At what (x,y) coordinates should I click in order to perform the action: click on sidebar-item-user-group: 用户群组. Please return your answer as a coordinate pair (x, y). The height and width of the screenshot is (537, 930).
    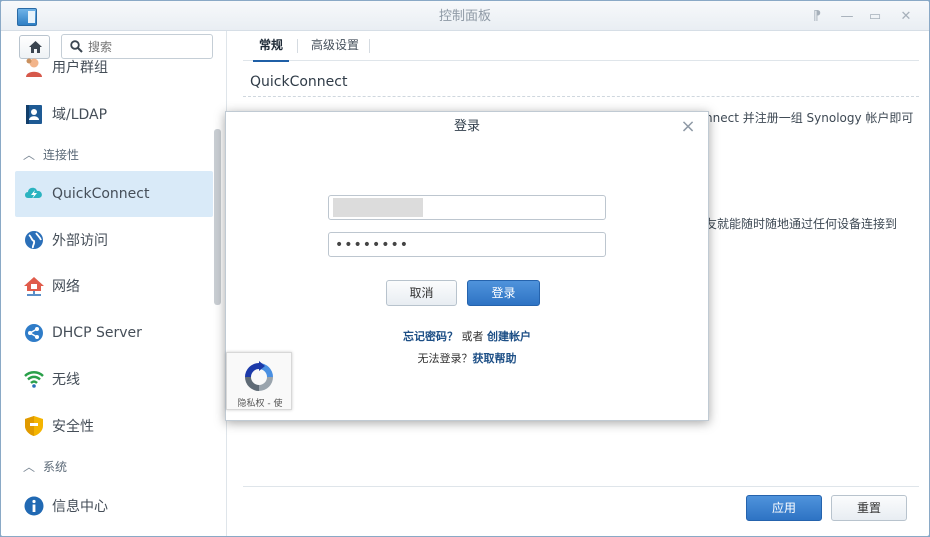
    Looking at the image, I should click on (114, 67).